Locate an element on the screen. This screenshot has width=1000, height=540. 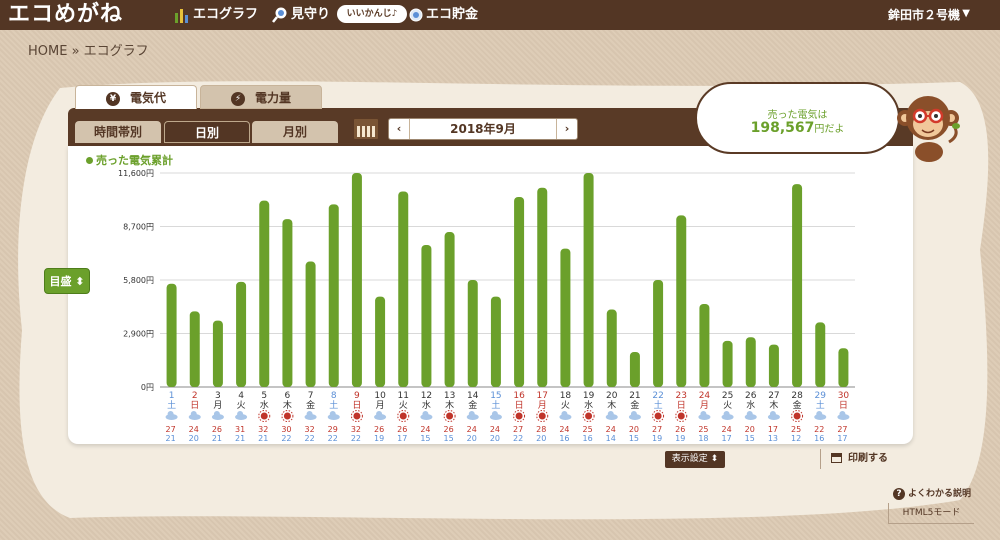
day-label: 16 is located at coordinates (519, 396).